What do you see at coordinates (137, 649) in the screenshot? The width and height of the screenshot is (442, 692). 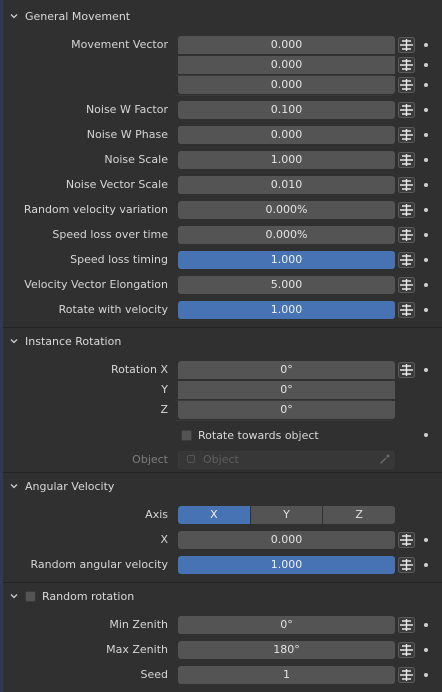 I see `max-zenith-label: Max Zenith` at bounding box center [137, 649].